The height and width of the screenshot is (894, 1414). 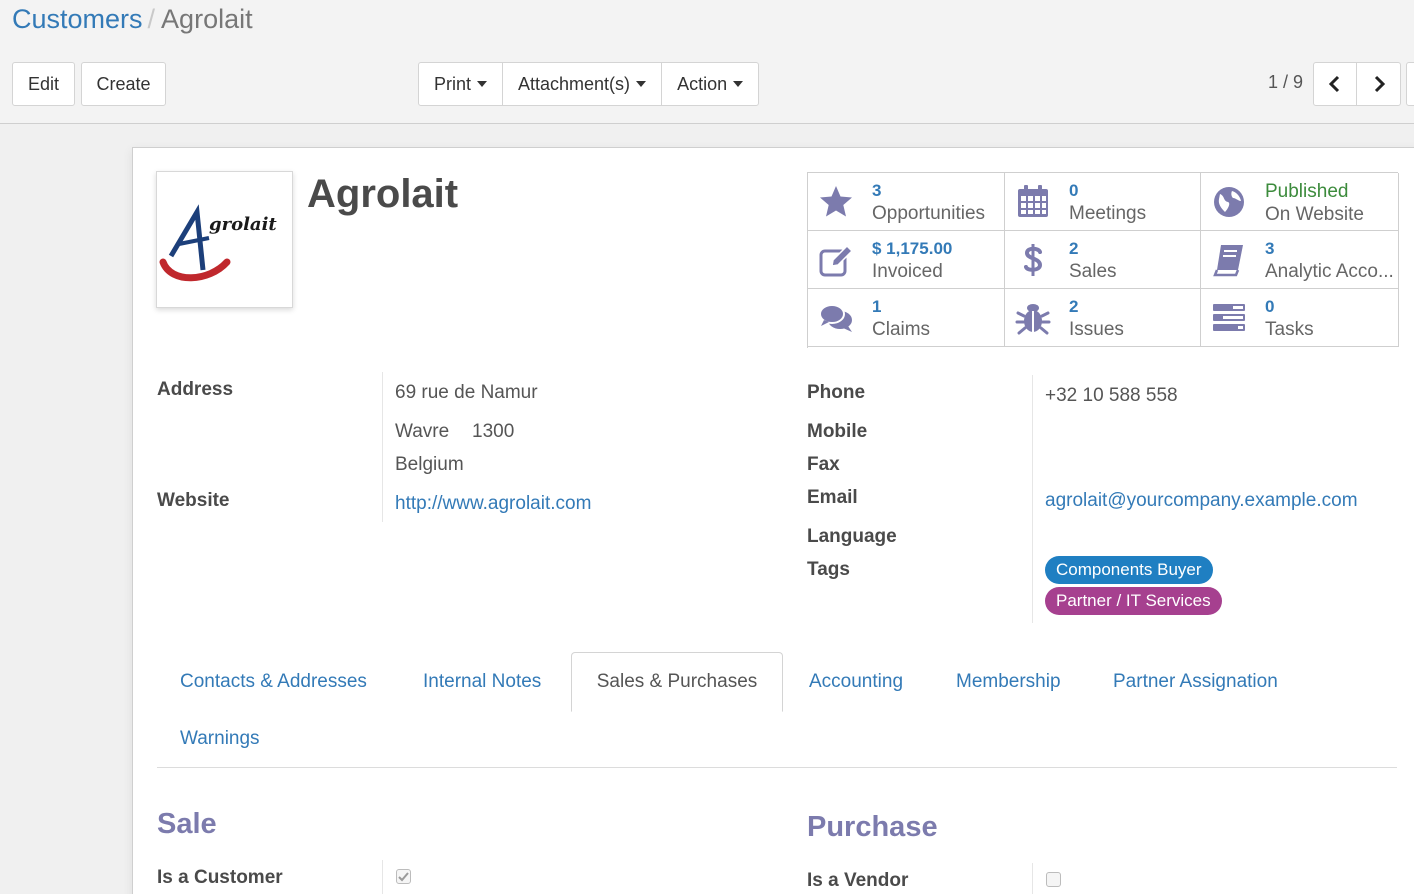 What do you see at coordinates (906, 318) in the screenshot?
I see `claims-button: 1 Claims` at bounding box center [906, 318].